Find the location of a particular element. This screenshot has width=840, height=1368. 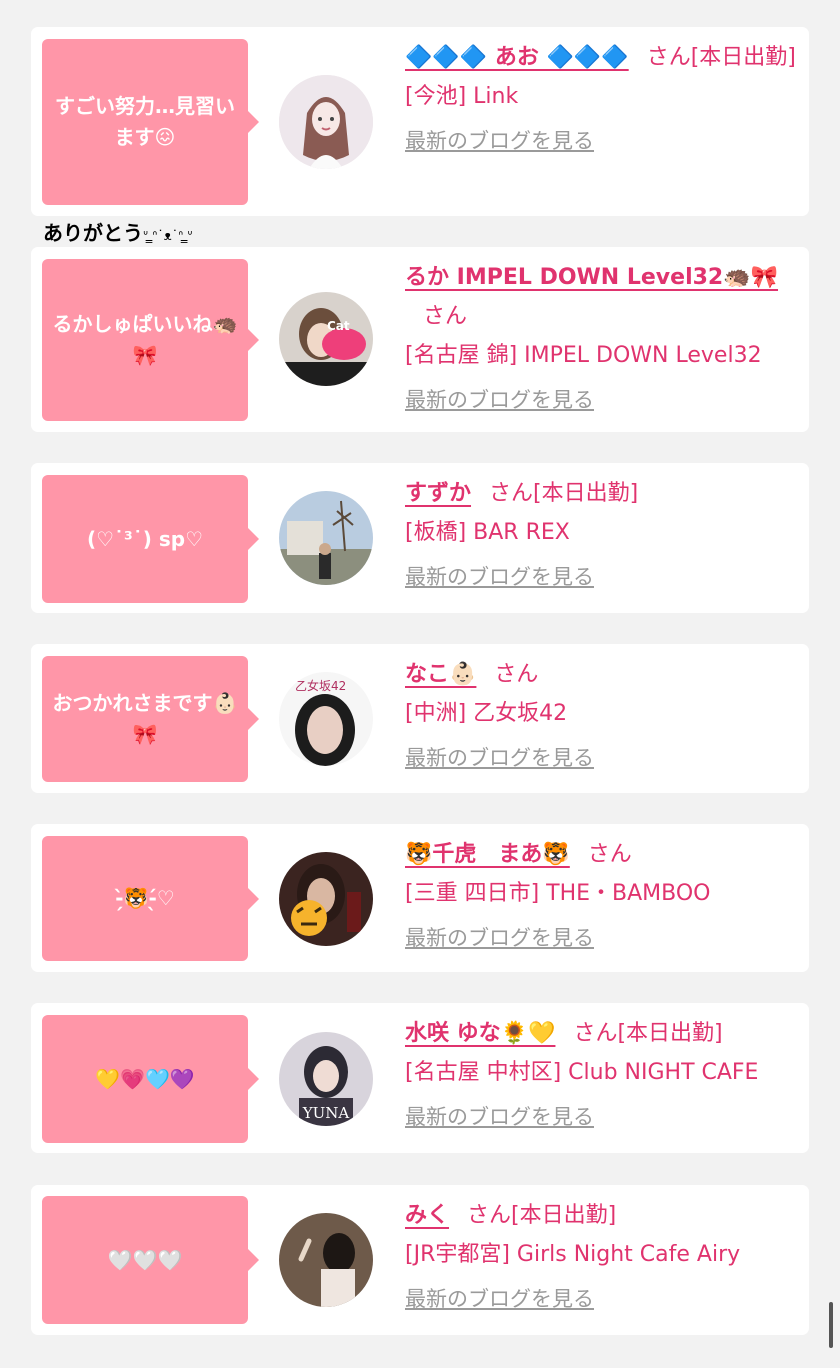

shop-link: [JR宇都宮] Girls Night Cafe Airy is located at coordinates (603, 1254).